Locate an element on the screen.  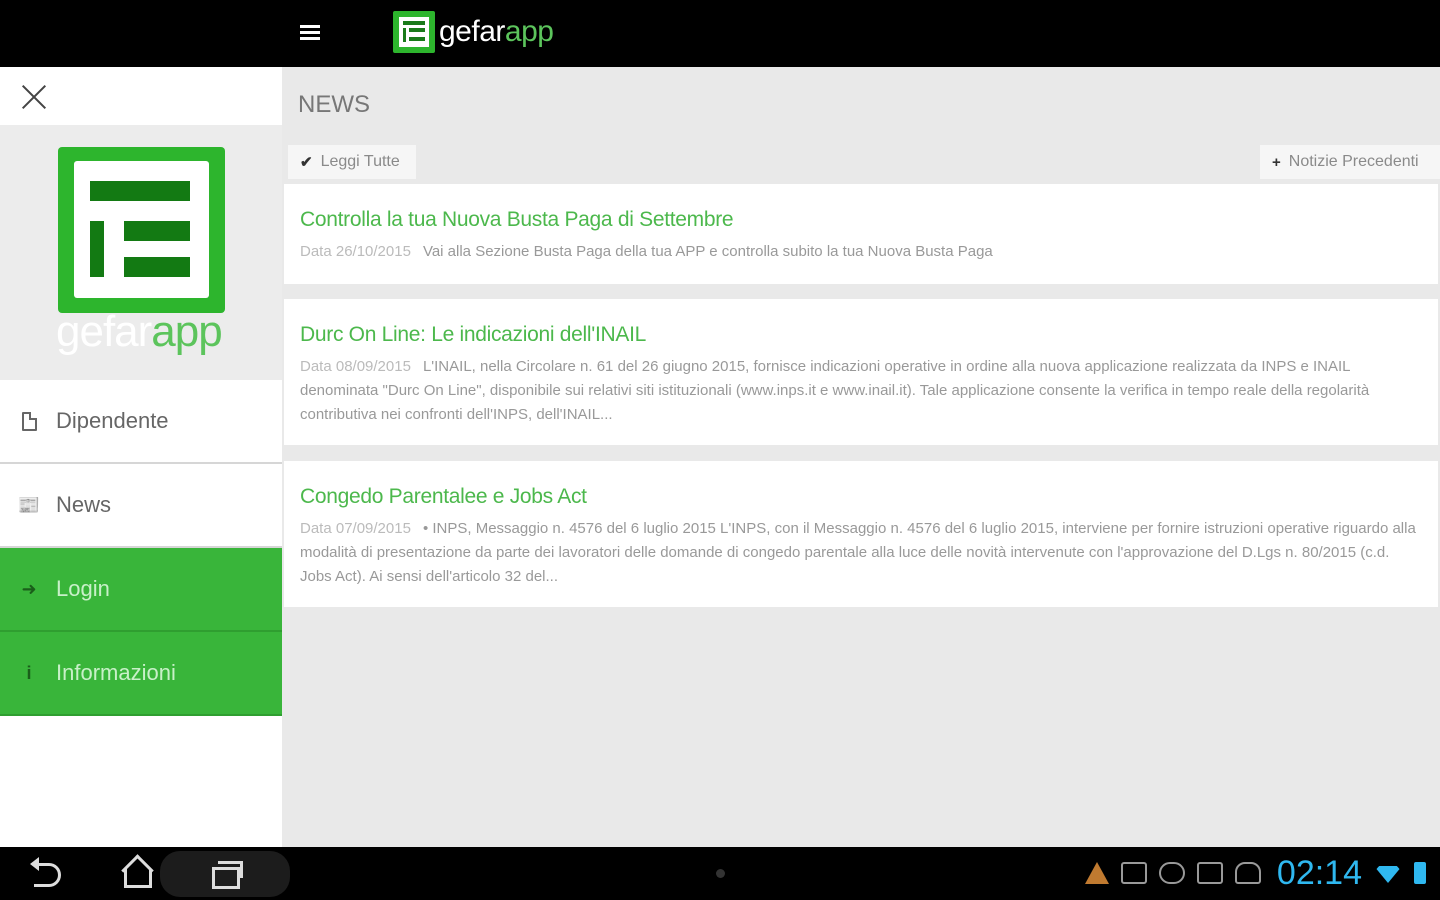
sidebar-item-label: Dipendente is located at coordinates (112, 420).